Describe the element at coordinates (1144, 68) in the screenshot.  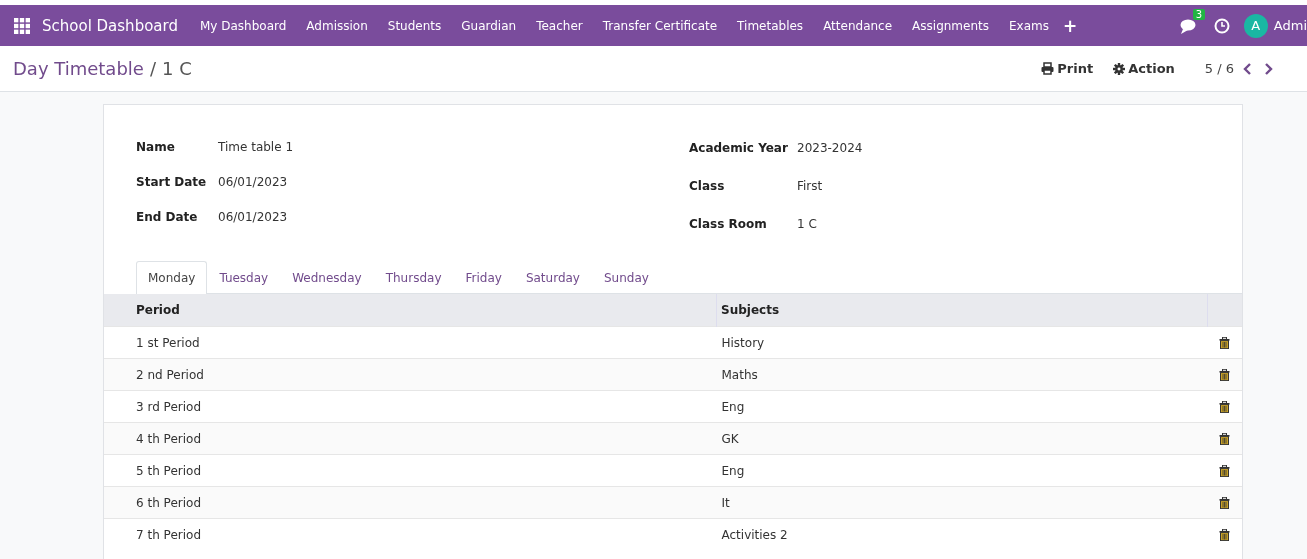
I see `action-button: Action` at that location.